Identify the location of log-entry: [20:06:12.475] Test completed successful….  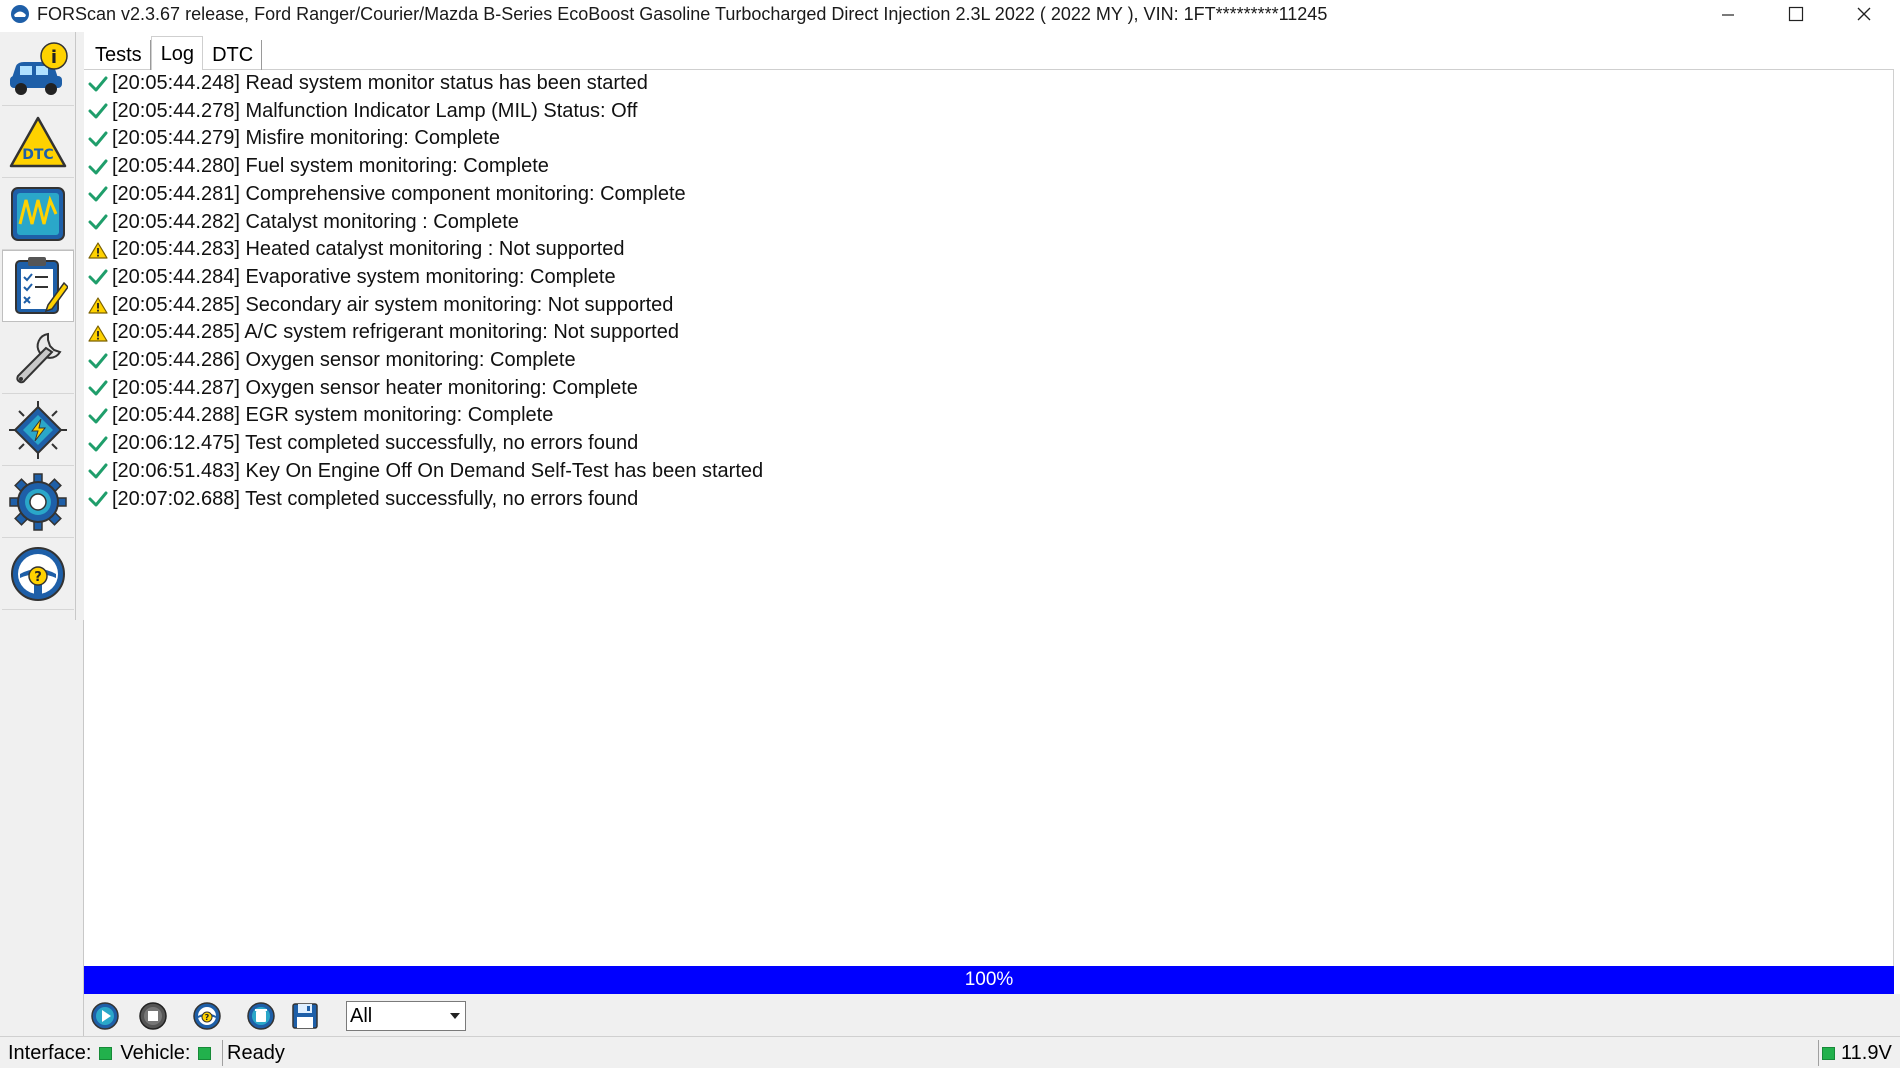
(363, 443).